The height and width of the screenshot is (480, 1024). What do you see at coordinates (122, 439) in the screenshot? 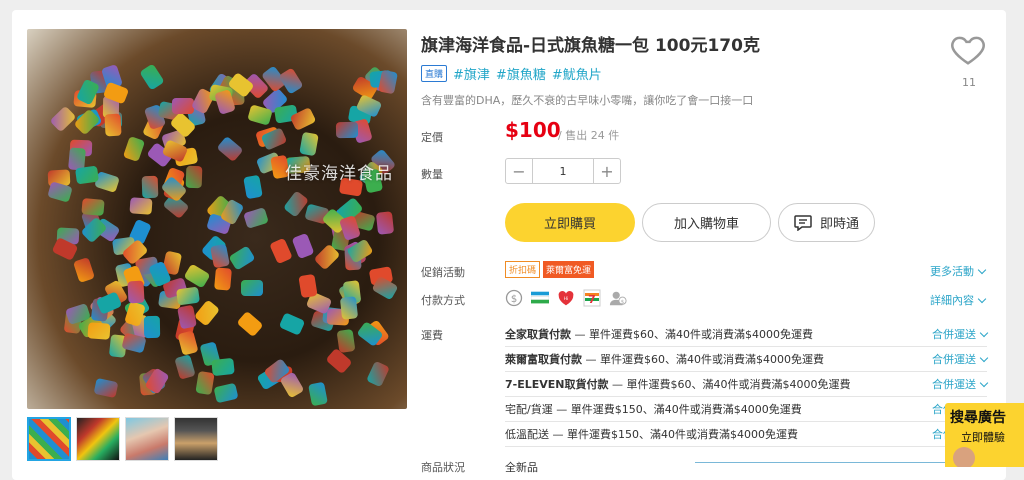
I see `thumbnail-strip` at bounding box center [122, 439].